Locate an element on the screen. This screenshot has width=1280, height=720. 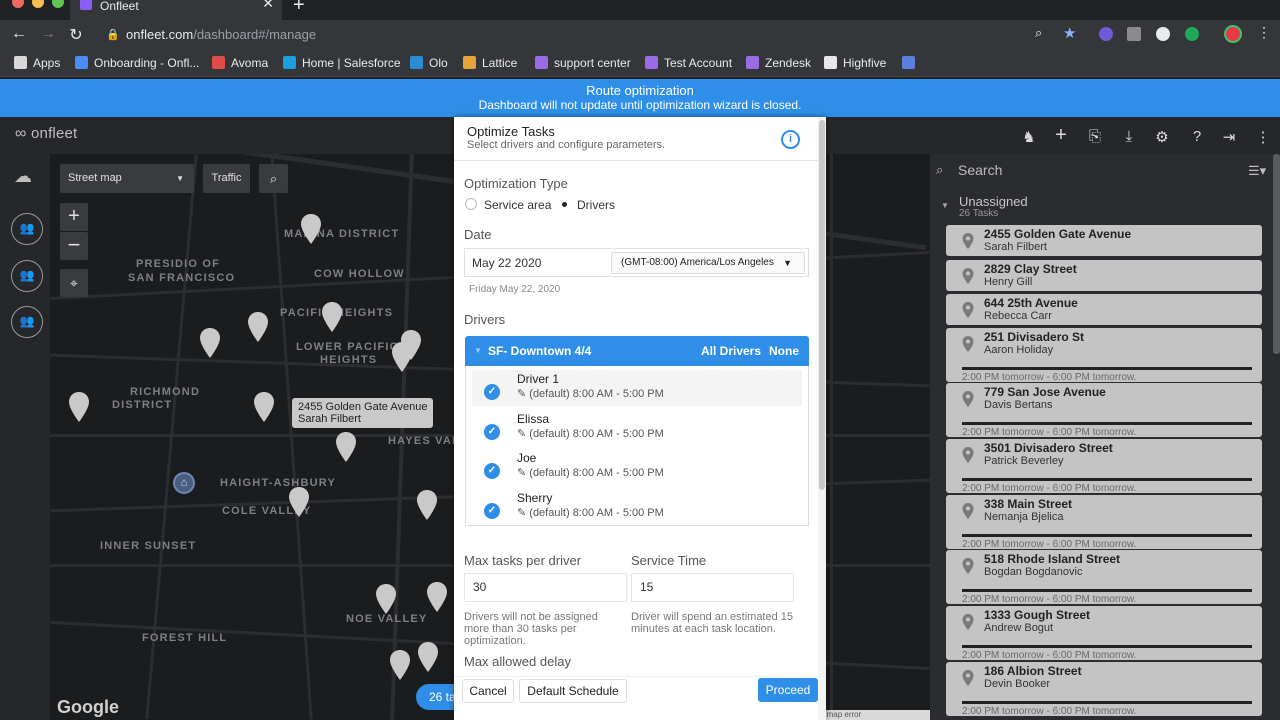
bookmark-item: support center is located at coordinates (583, 63).